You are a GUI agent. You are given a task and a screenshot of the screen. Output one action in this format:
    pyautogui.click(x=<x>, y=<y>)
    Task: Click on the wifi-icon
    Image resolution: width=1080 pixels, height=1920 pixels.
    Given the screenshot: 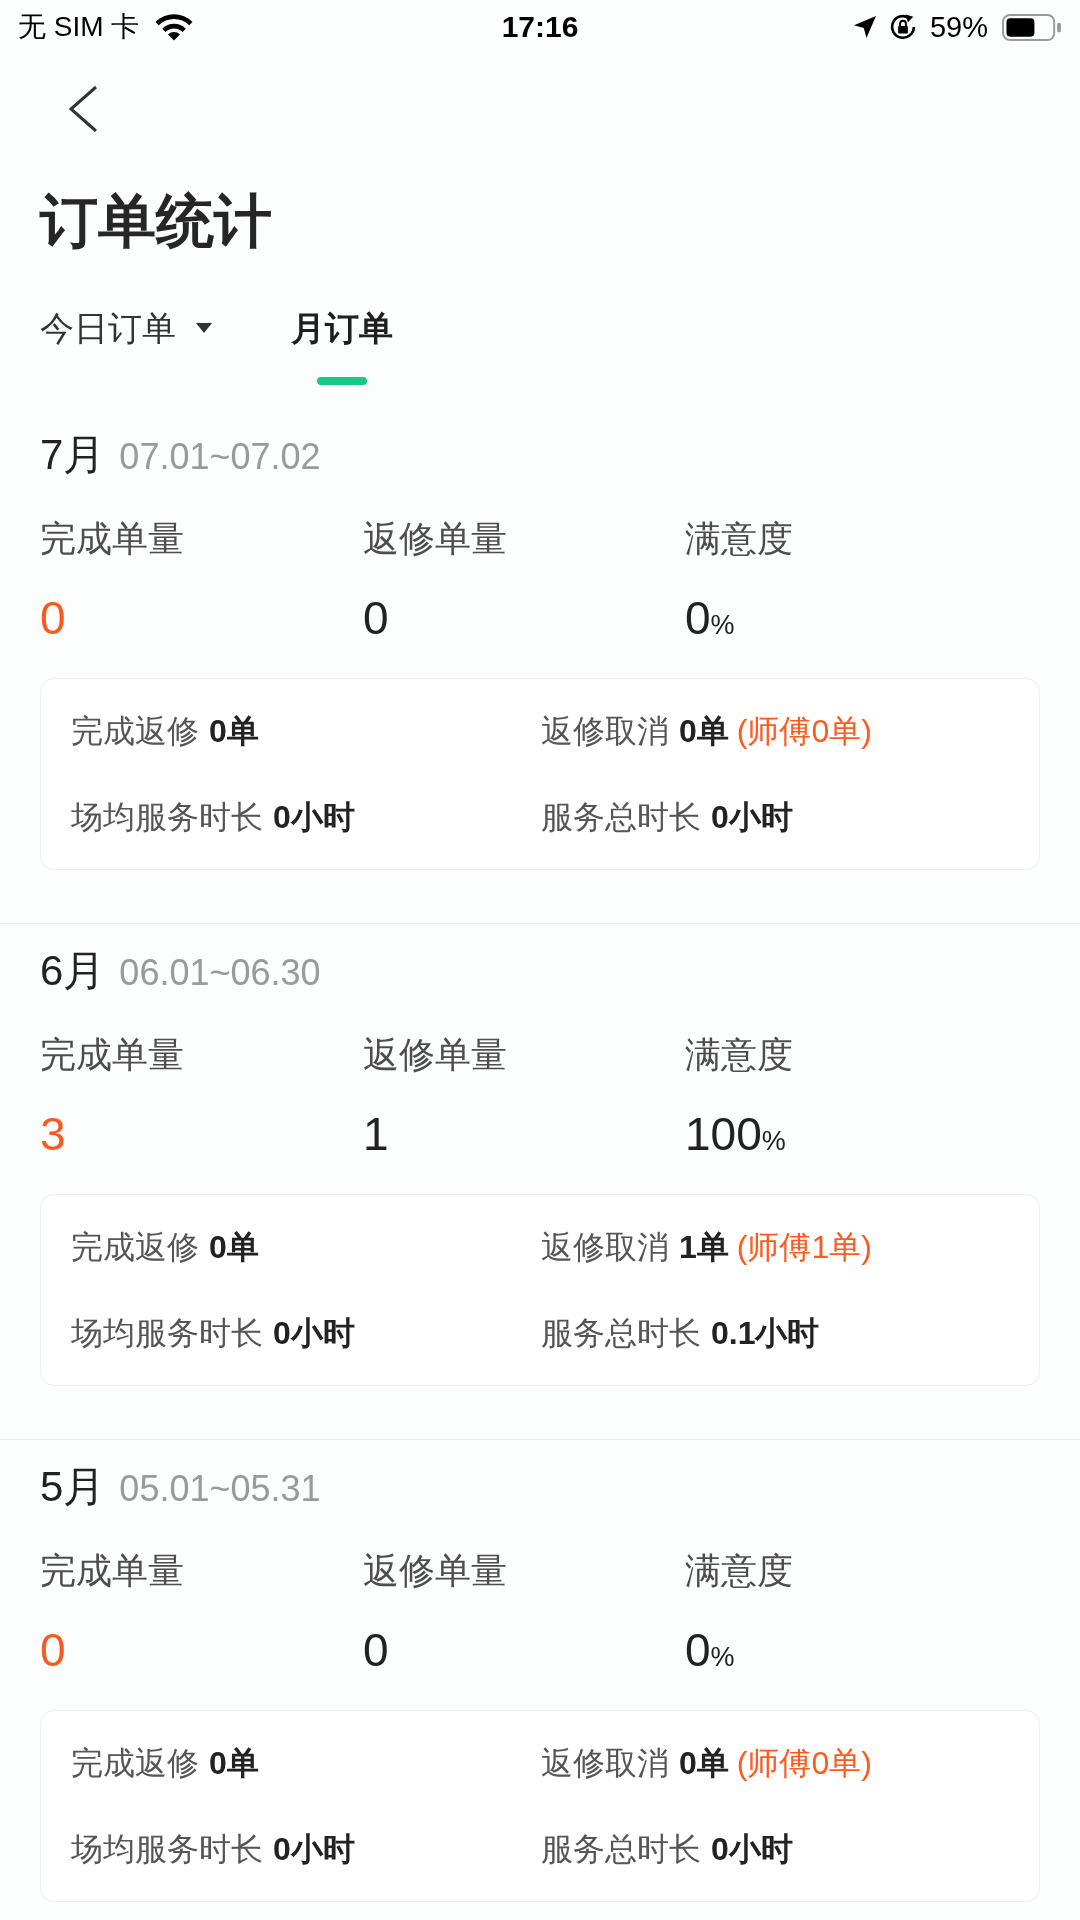 What is the action you would take?
    pyautogui.click(x=174, y=27)
    